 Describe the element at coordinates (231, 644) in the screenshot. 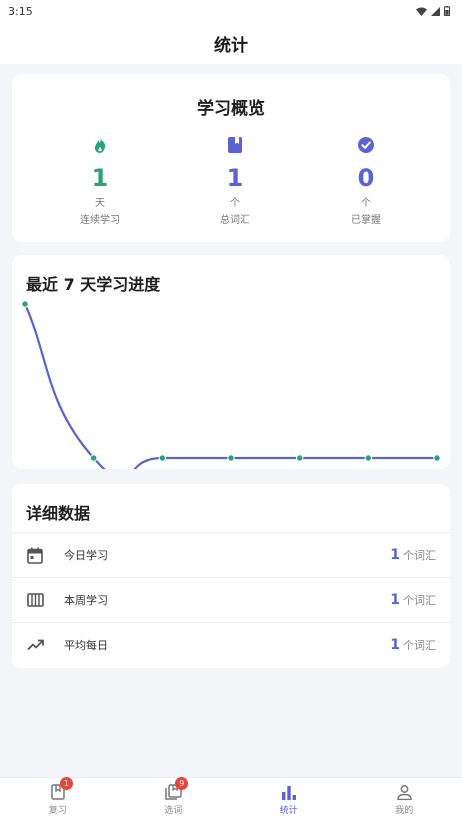

I see `detail-row-average: 平均每日 1 个词汇` at that location.